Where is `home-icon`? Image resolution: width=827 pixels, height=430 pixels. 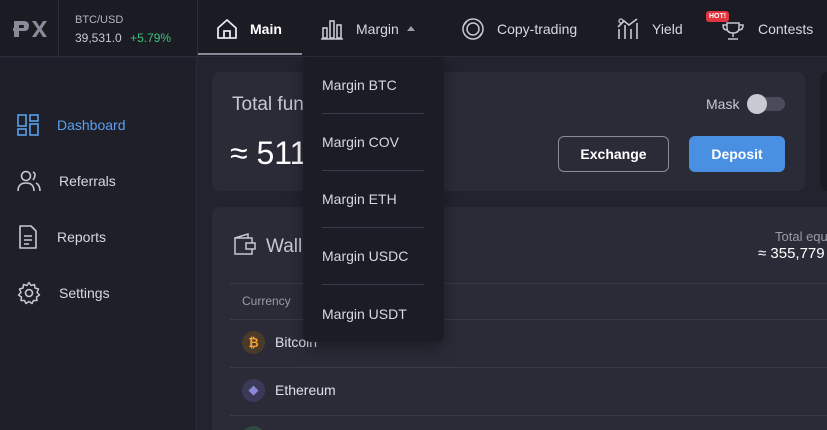 home-icon is located at coordinates (227, 28).